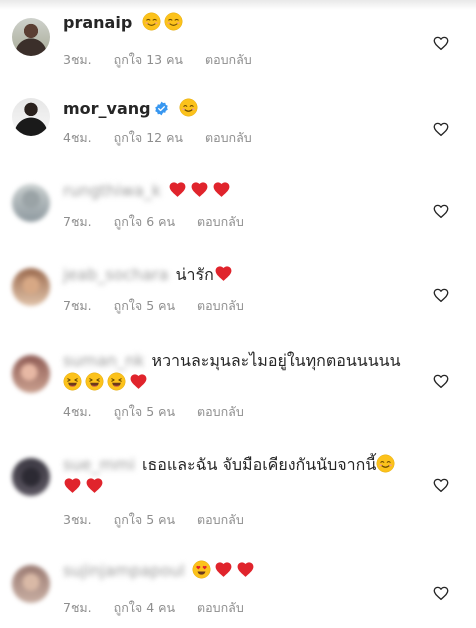  What do you see at coordinates (107, 108) in the screenshot?
I see `comment-username: mor_vang` at bounding box center [107, 108].